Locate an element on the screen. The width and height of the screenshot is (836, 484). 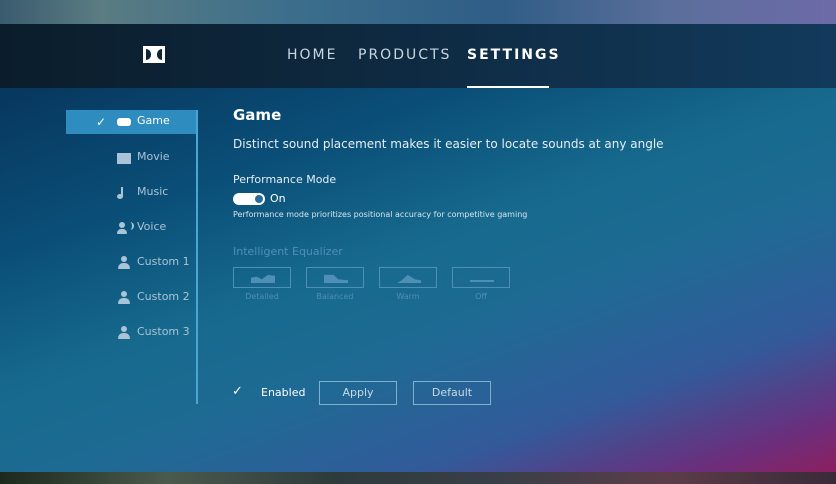
performance-mode-label: Performance Mode is located at coordinates (285, 179).